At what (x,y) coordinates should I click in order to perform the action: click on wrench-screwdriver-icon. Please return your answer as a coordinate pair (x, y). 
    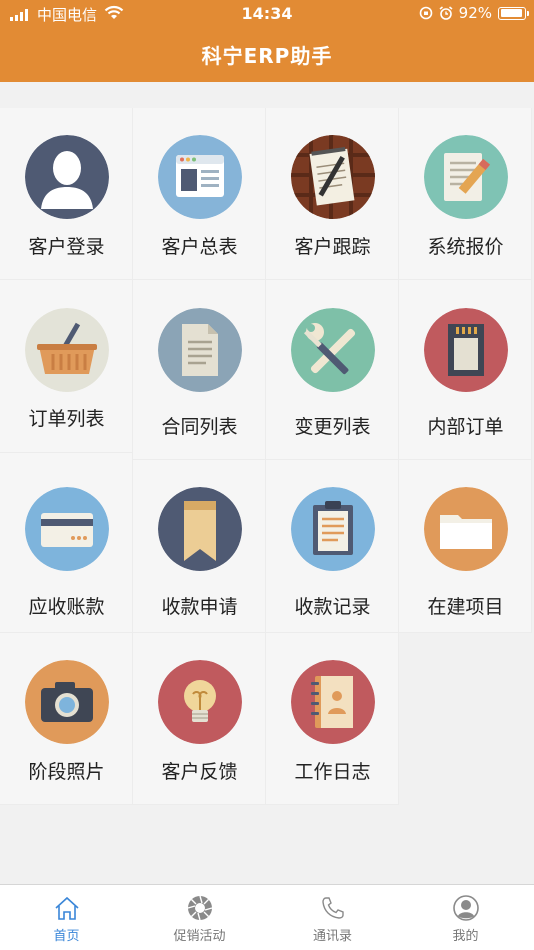
    Looking at the image, I should click on (333, 350).